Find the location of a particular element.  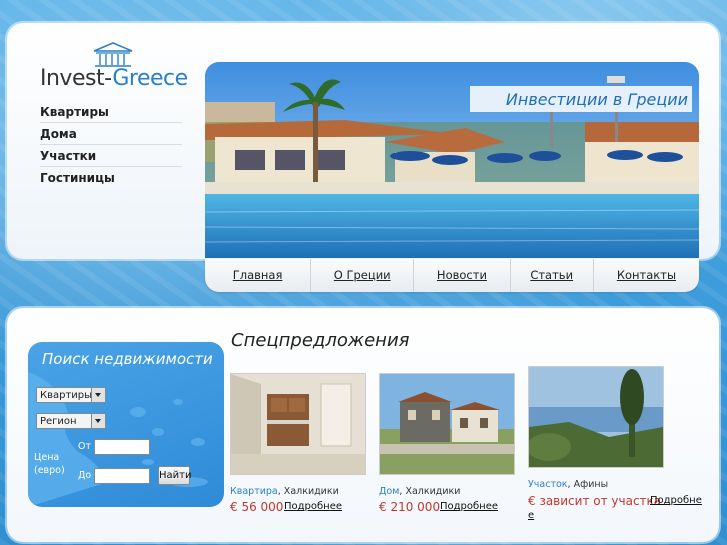

offer-caption-apartment: Квартира, Халкидики is located at coordinates (284, 491).